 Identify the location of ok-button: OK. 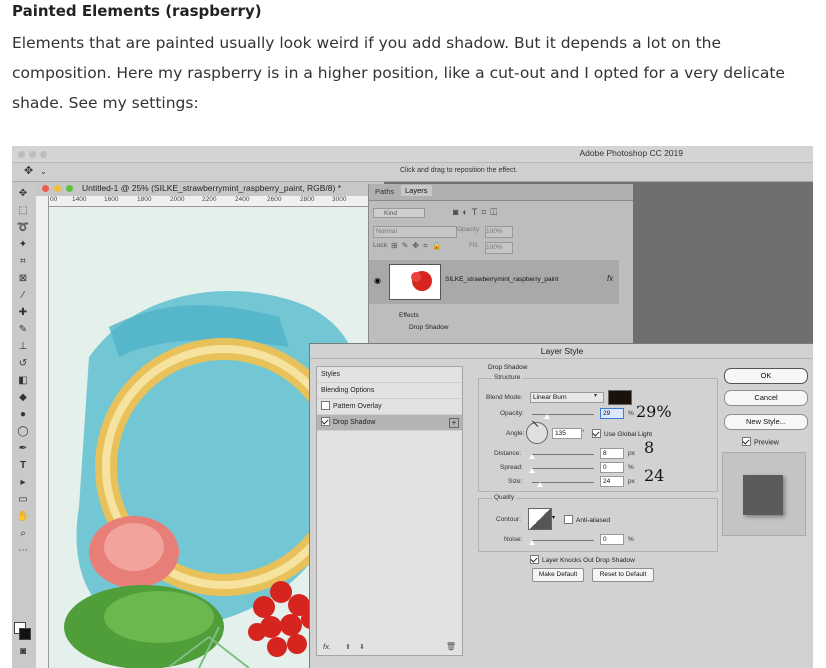
(766, 376).